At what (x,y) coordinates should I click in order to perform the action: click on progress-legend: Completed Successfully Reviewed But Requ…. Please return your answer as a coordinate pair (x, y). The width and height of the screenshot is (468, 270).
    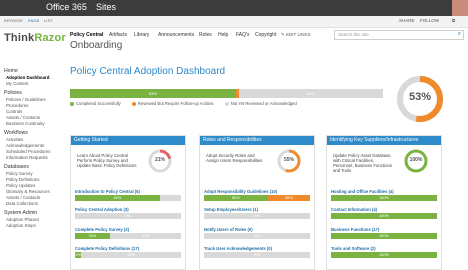
    Looking at the image, I should click on (188, 103).